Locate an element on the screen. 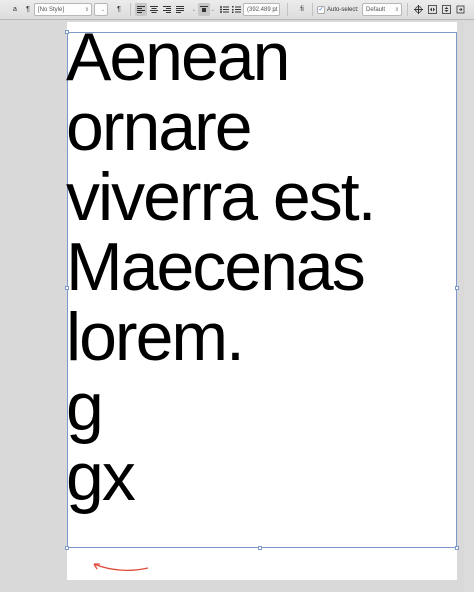 Image resolution: width=474 pixels, height=592 pixels. numbered-list-button is located at coordinates (236, 9).